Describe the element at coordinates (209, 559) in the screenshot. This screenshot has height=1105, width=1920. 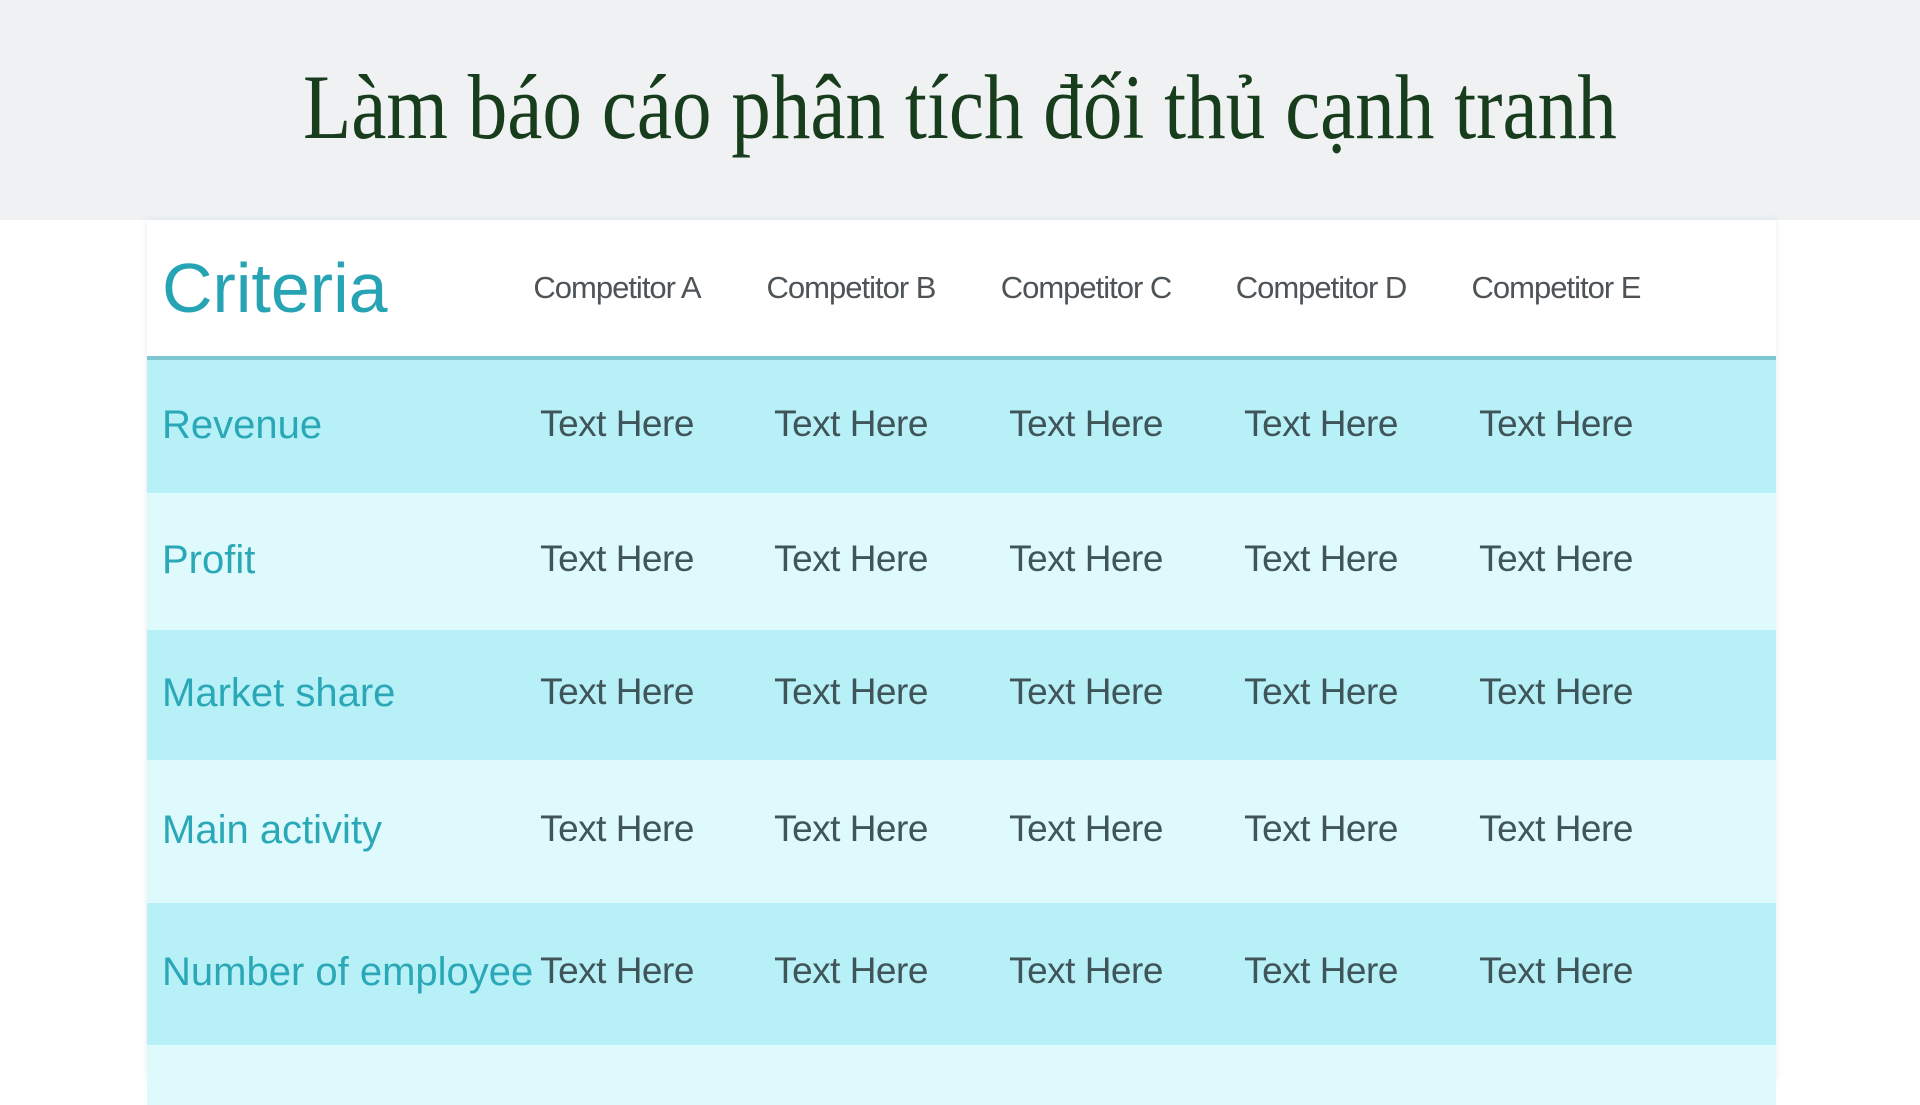
I see `row-label: Profit` at that location.